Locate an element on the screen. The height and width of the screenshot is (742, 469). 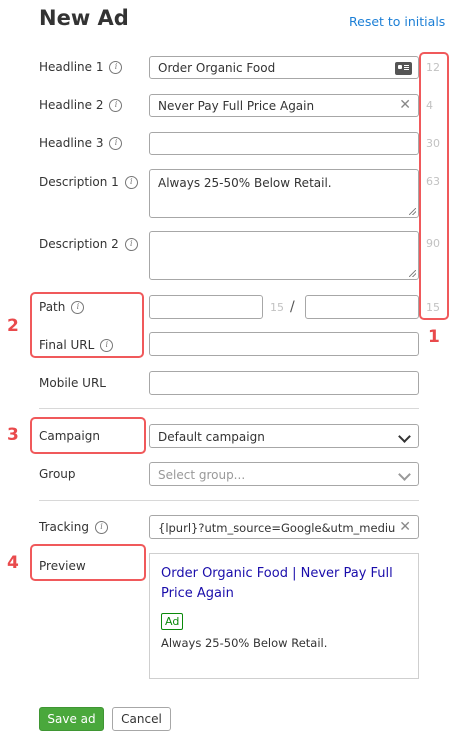
headline2-label: Headline 2 i is located at coordinates (81, 105).